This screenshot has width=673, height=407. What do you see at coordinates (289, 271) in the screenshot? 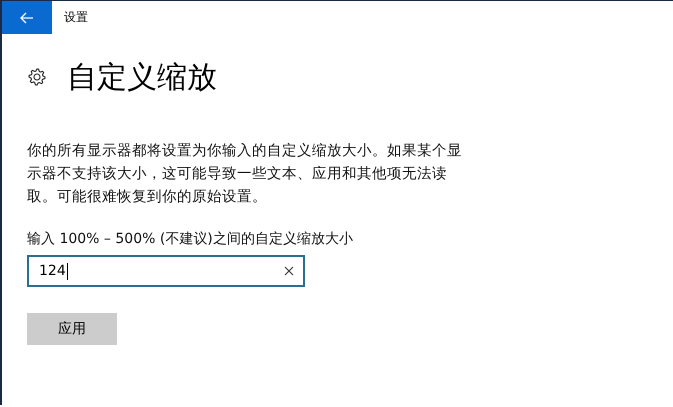
I see `clear-icon` at bounding box center [289, 271].